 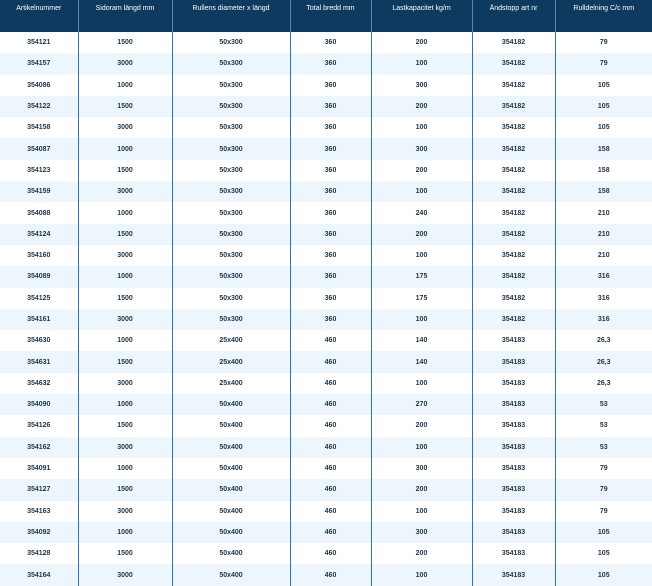 I want to click on table-row: 354123 1500 50x300 360 200 354182 158, so click(x=326, y=170).